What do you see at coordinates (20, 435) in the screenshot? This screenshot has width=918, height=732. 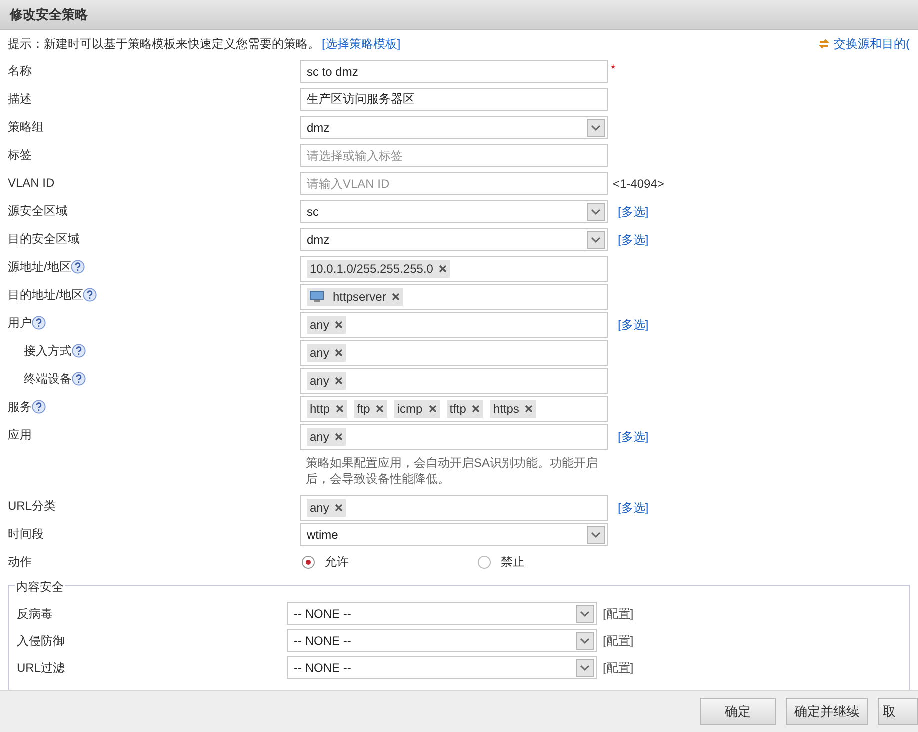 I see `field-label: 应用` at bounding box center [20, 435].